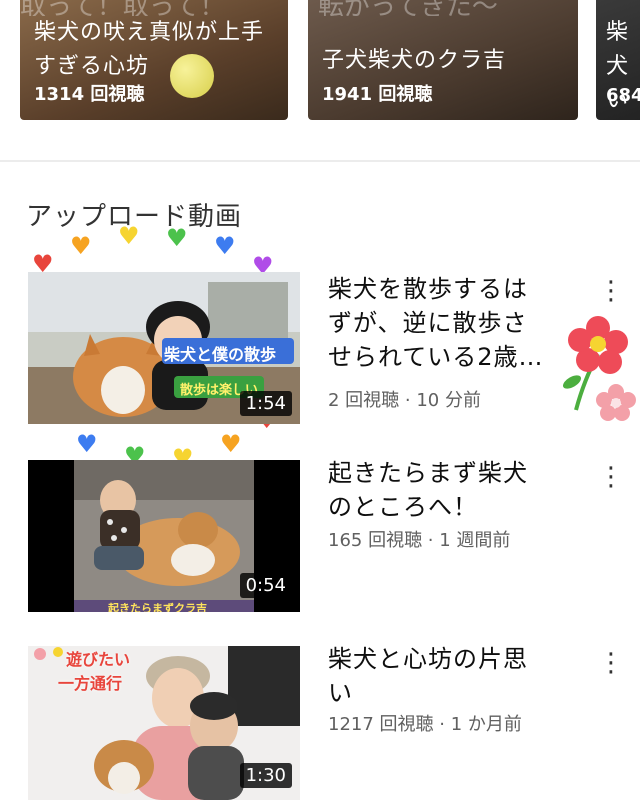 The height and width of the screenshot is (806, 640). I want to click on video-thumbnail: 遊びたい 一方通行 1:30, so click(164, 723).